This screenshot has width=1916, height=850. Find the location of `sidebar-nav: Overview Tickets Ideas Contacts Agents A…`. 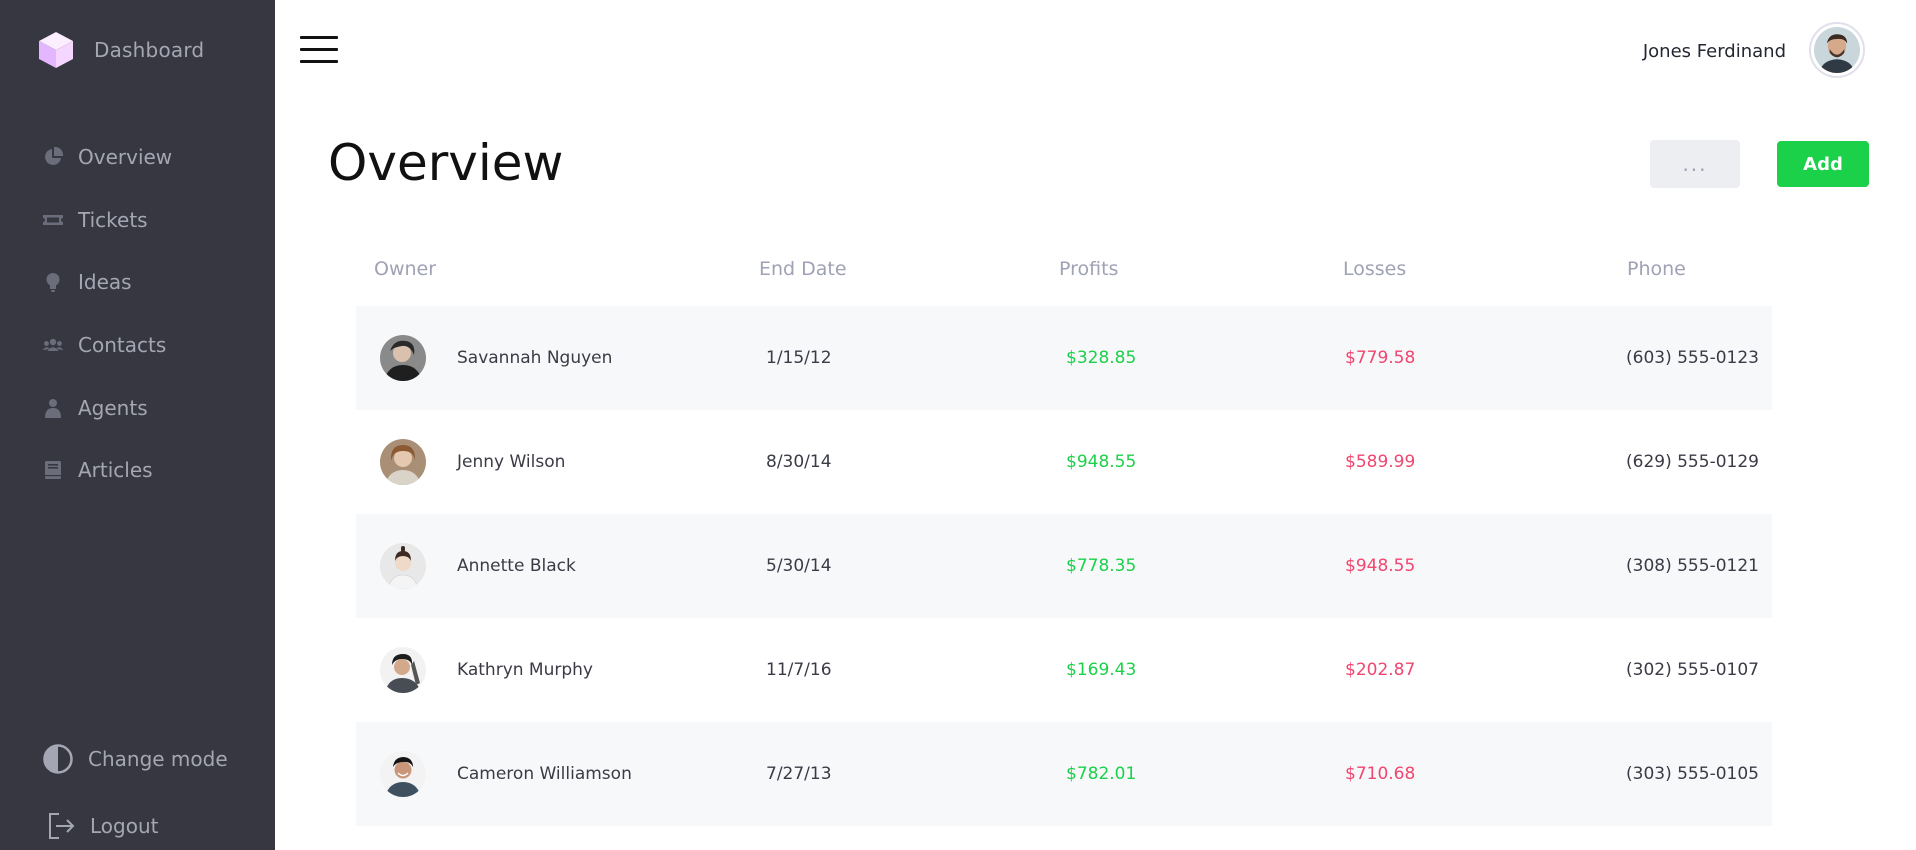

sidebar-nav: Overview Tickets Ideas Contacts Agents A… is located at coordinates (137, 314).